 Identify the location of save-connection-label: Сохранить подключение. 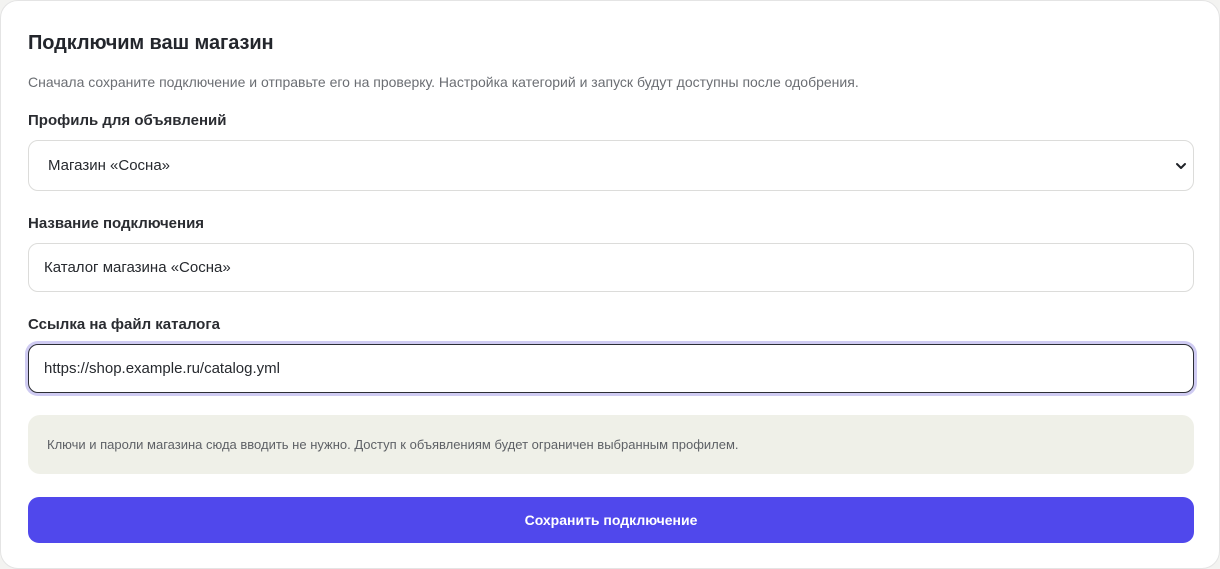
(611, 520).